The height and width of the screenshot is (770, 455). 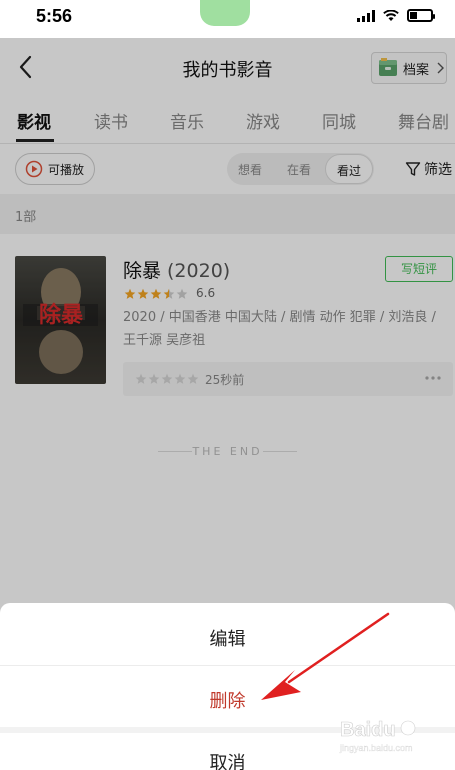 I want to click on annotation-arrow-icon, so click(x=325, y=656).